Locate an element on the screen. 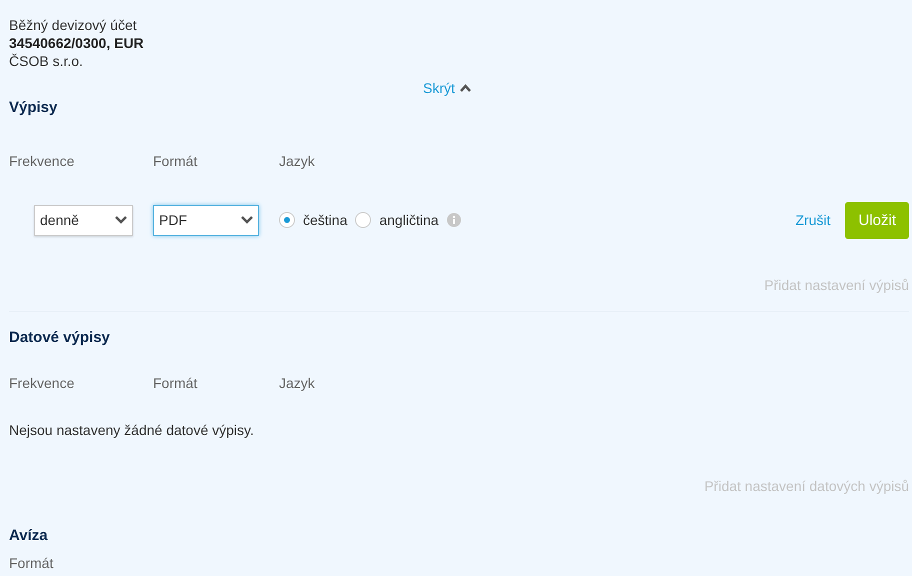  add-data-statement-link: Přidat nastavení datových výpisů is located at coordinates (806, 486).